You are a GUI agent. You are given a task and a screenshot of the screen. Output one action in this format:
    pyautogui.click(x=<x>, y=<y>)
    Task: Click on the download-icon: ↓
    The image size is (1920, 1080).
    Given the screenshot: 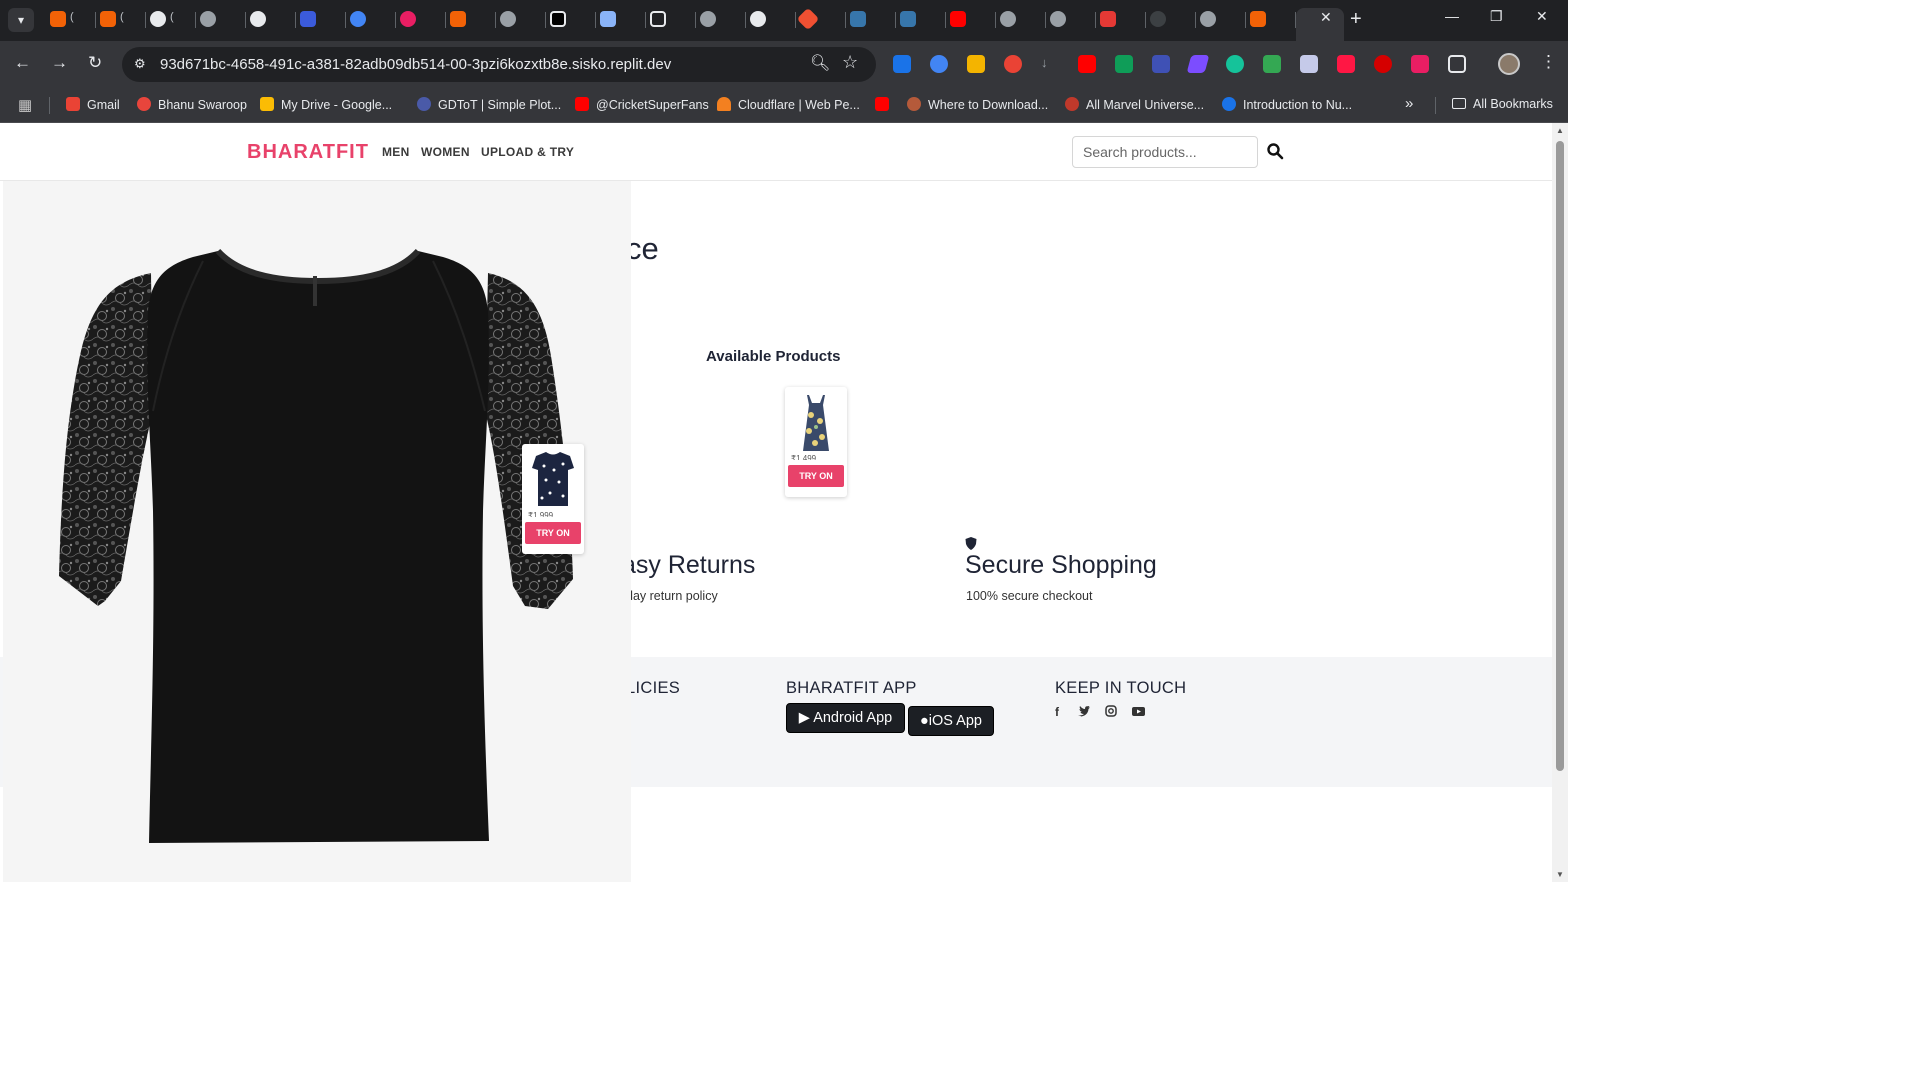 What is the action you would take?
    pyautogui.click(x=1050, y=64)
    